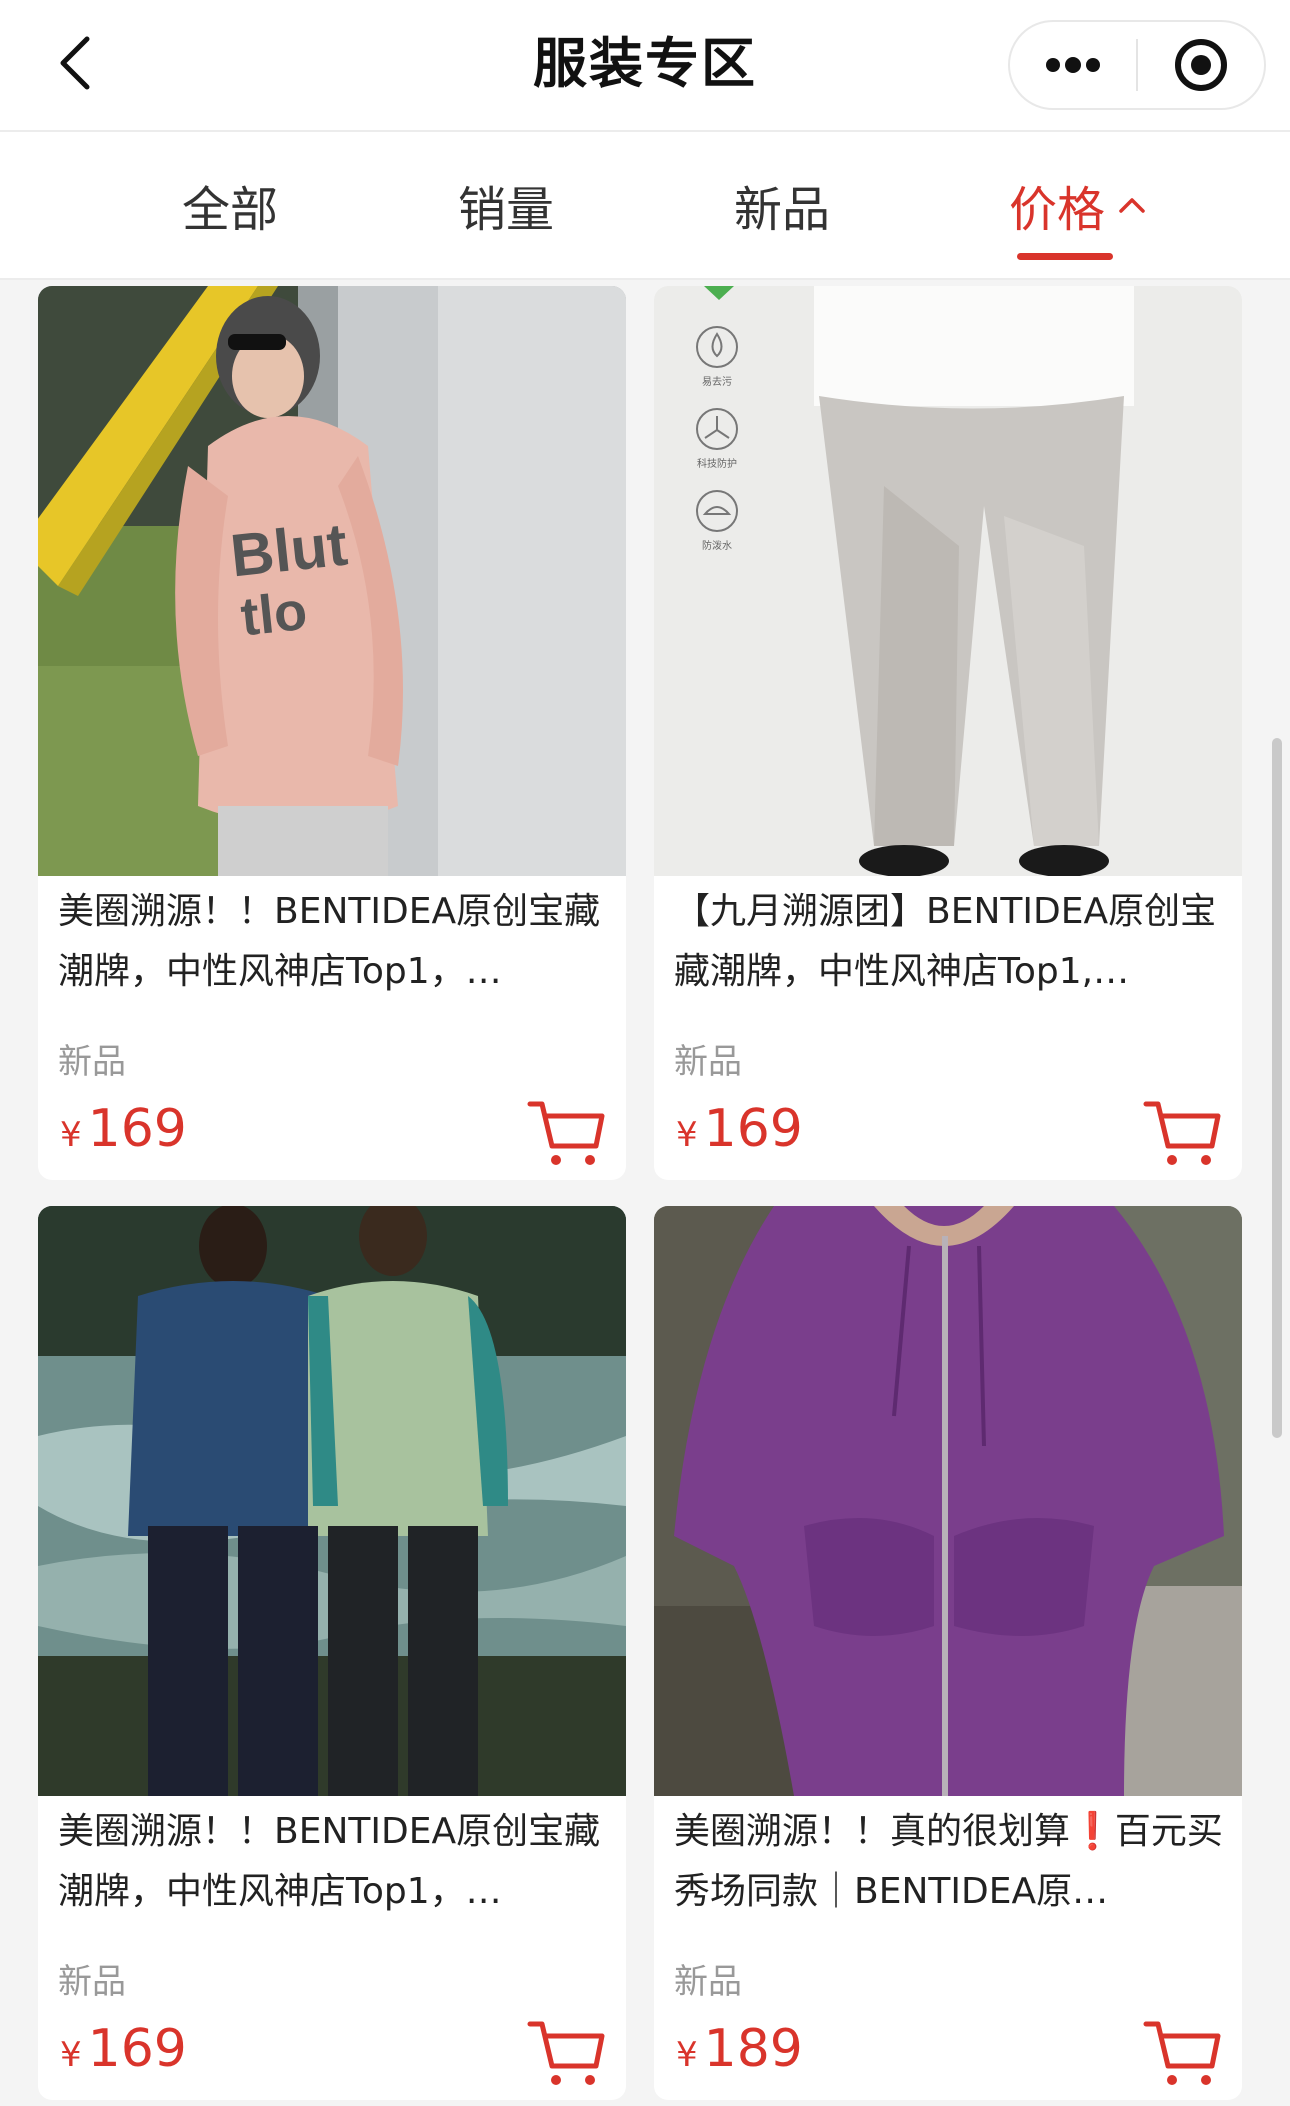 This screenshot has width=1290, height=2106. I want to click on couple-longsleeve-photo, so click(332, 1501).